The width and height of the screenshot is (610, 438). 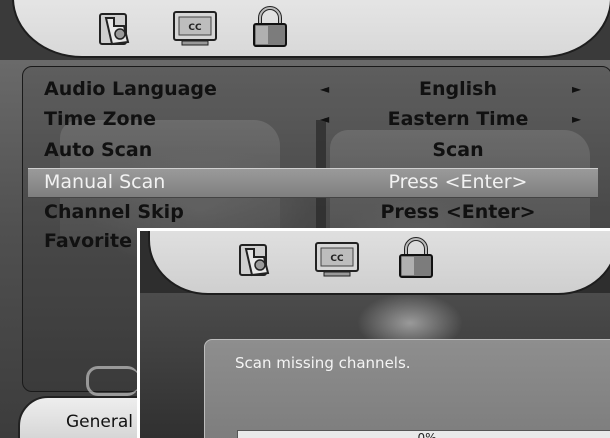 I want to click on menu-row-value: Eastern Time, so click(x=458, y=119).